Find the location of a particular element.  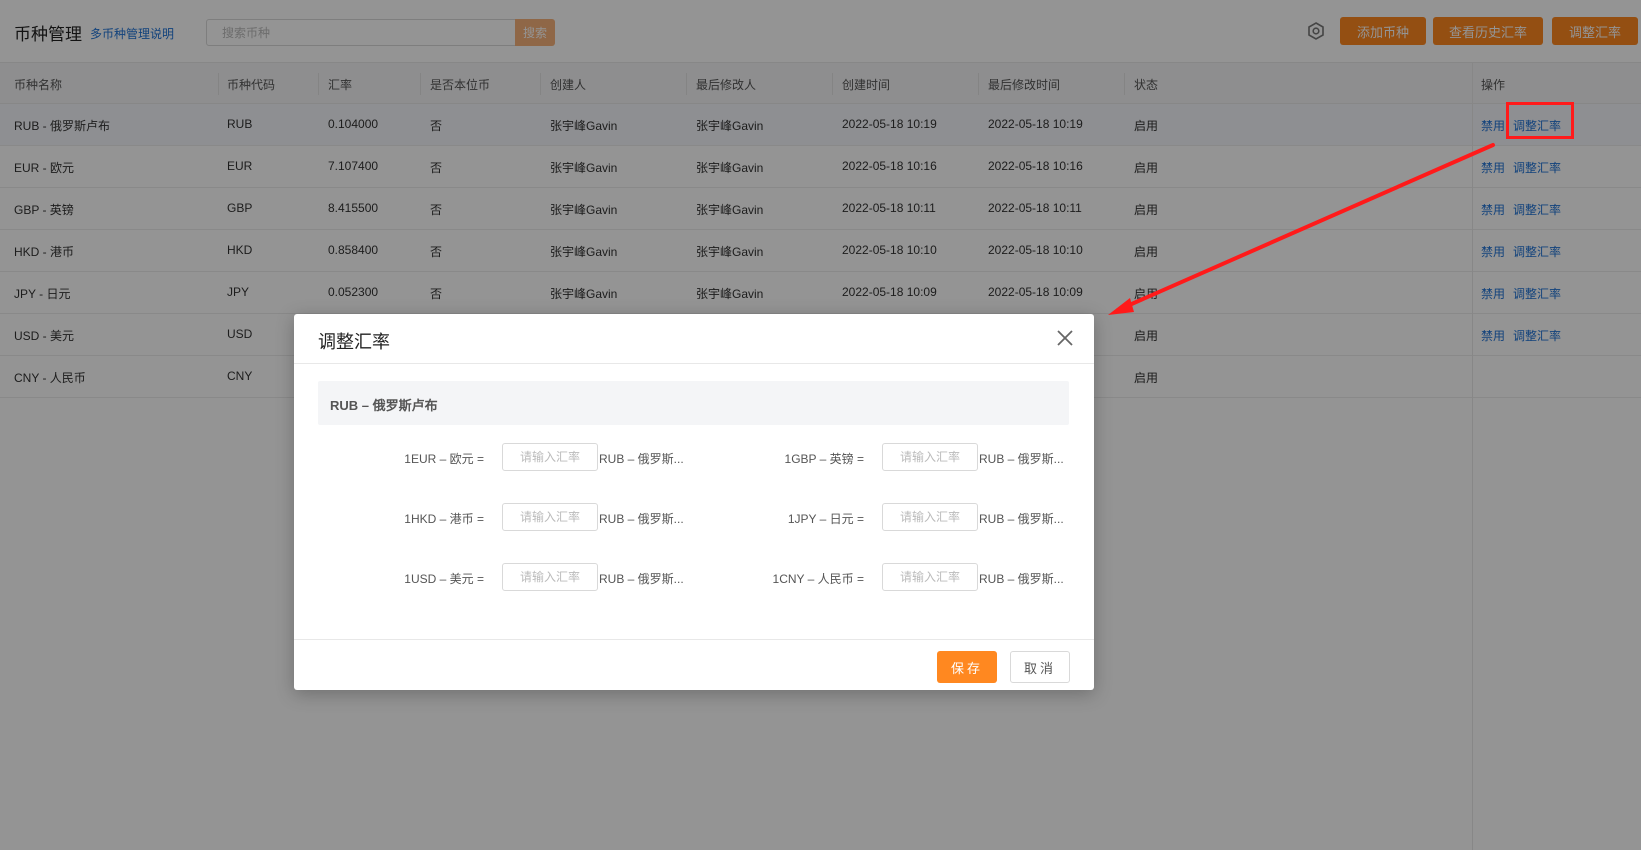

rate-input-hkd is located at coordinates (550, 517).